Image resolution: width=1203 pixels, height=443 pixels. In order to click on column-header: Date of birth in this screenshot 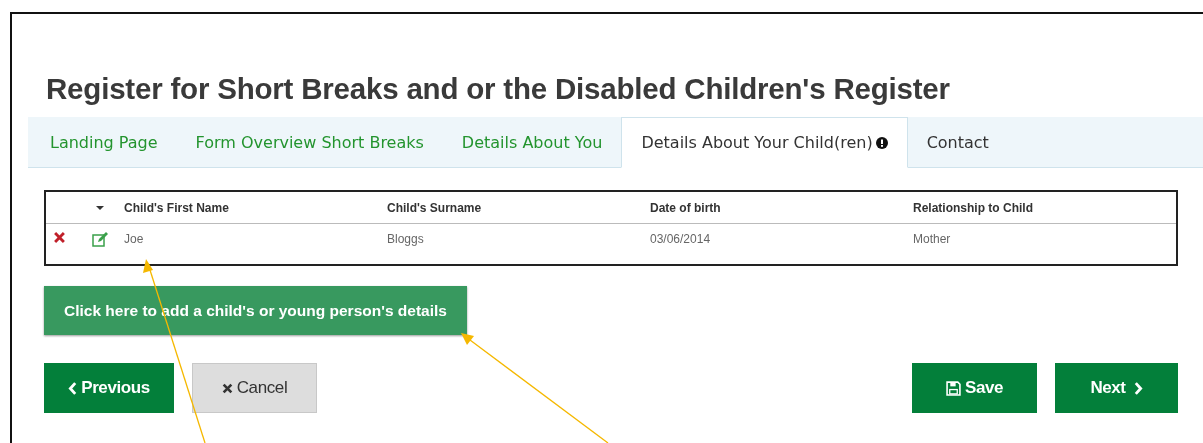, I will do `click(686, 207)`.